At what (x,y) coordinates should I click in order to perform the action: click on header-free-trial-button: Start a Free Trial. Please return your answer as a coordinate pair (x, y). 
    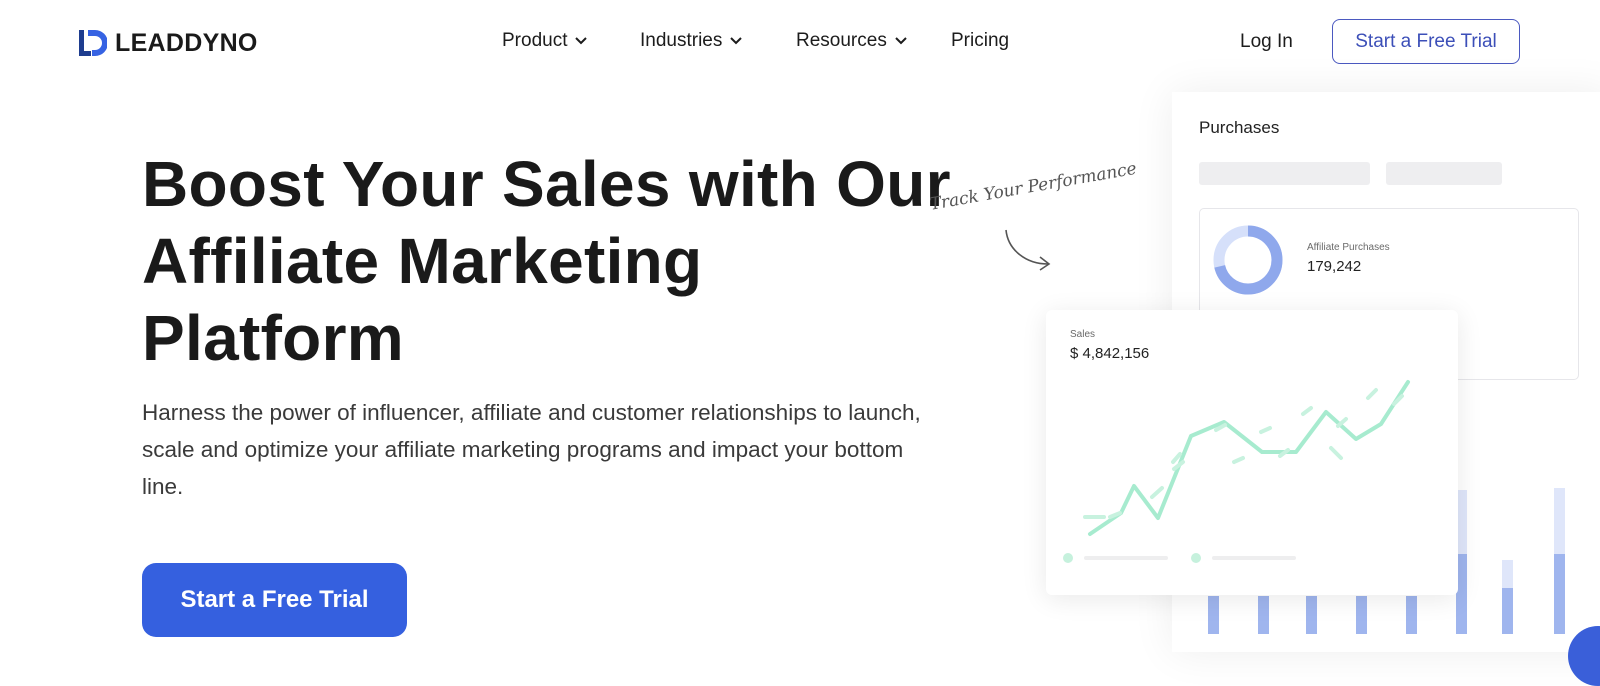
    Looking at the image, I should click on (1426, 41).